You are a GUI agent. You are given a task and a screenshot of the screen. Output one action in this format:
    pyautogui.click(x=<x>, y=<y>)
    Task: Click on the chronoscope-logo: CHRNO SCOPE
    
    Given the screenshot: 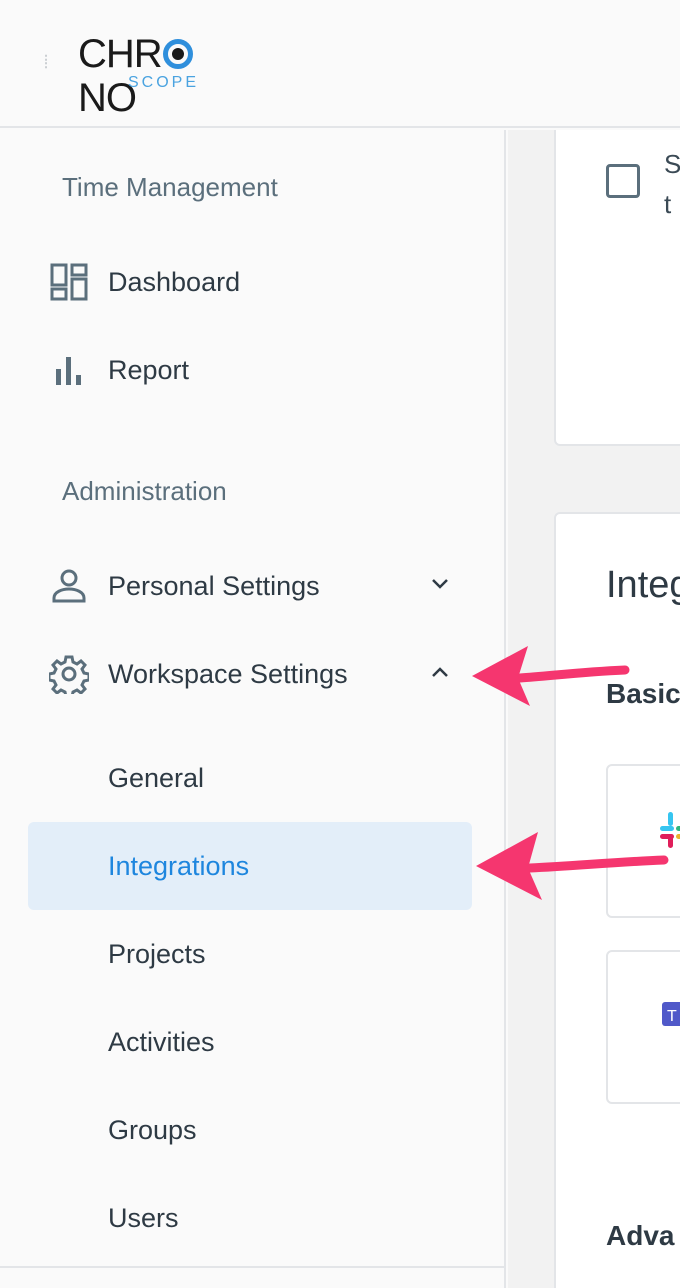 What is the action you would take?
    pyautogui.click(x=163, y=75)
    